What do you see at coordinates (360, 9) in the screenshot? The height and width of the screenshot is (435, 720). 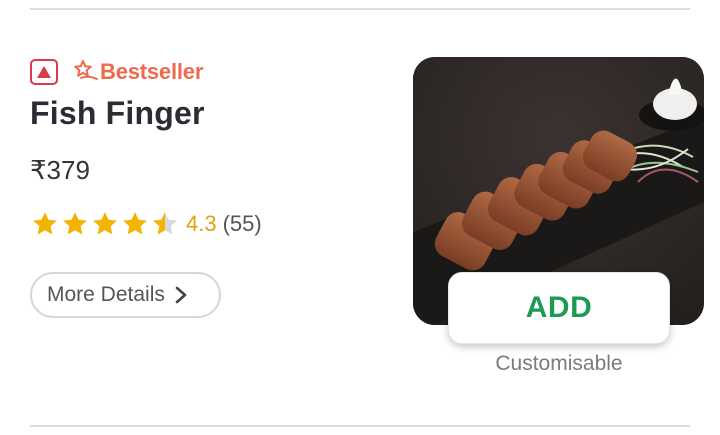 I see `top-divider` at bounding box center [360, 9].